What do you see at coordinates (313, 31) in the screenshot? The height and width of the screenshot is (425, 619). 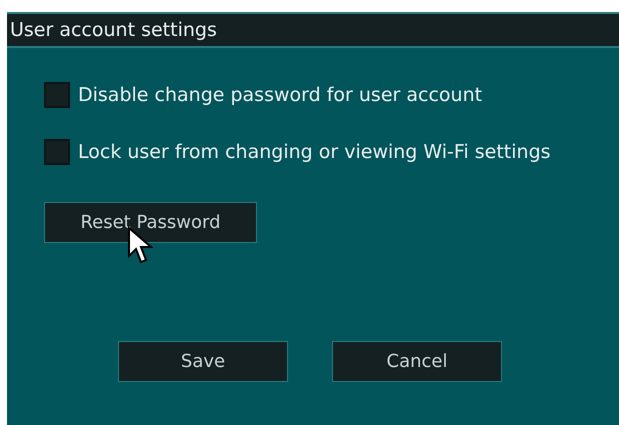 I see `window-title: User account settings` at bounding box center [313, 31].